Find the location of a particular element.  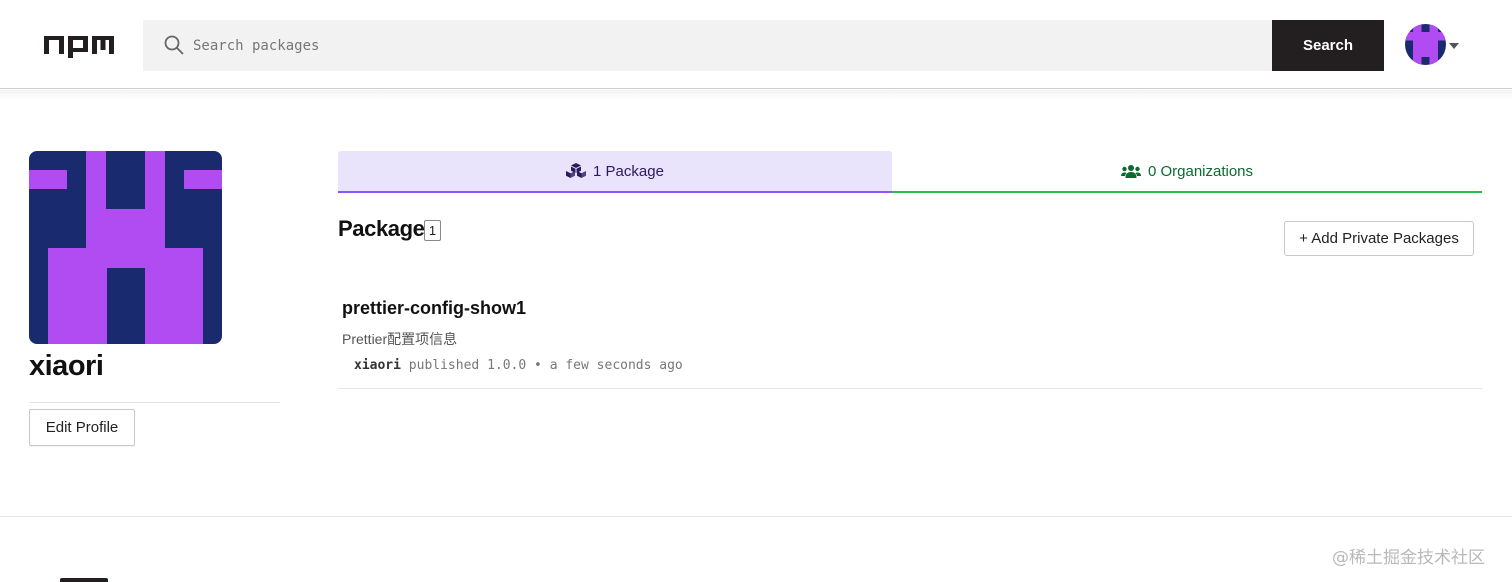

package-count-badge: 1 is located at coordinates (432, 230).